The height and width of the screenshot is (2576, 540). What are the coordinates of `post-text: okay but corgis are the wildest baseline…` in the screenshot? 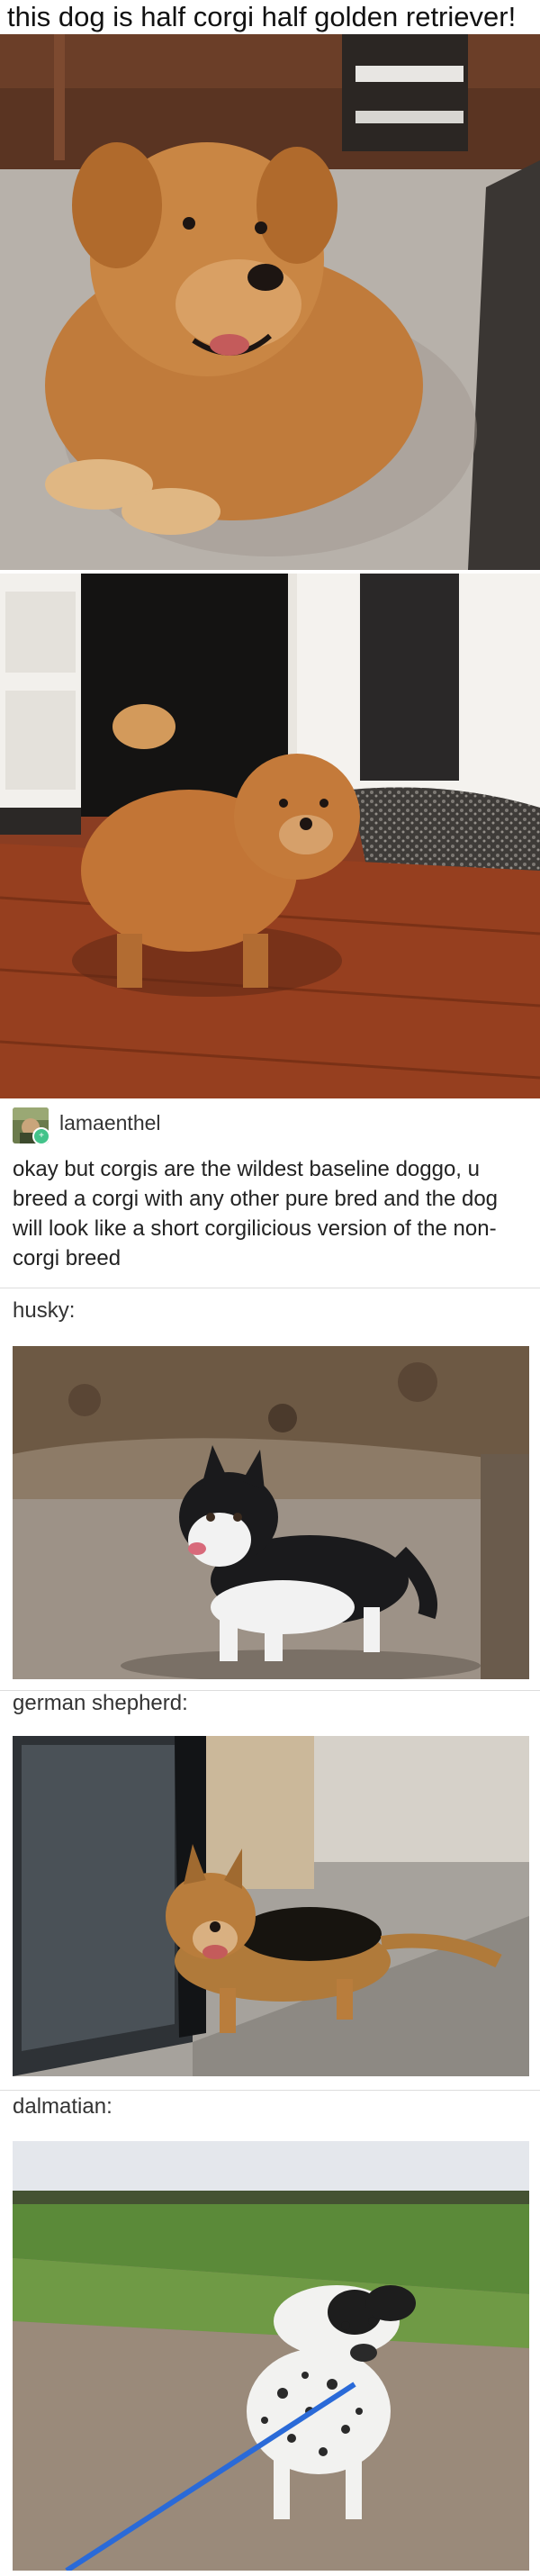 It's located at (256, 1213).